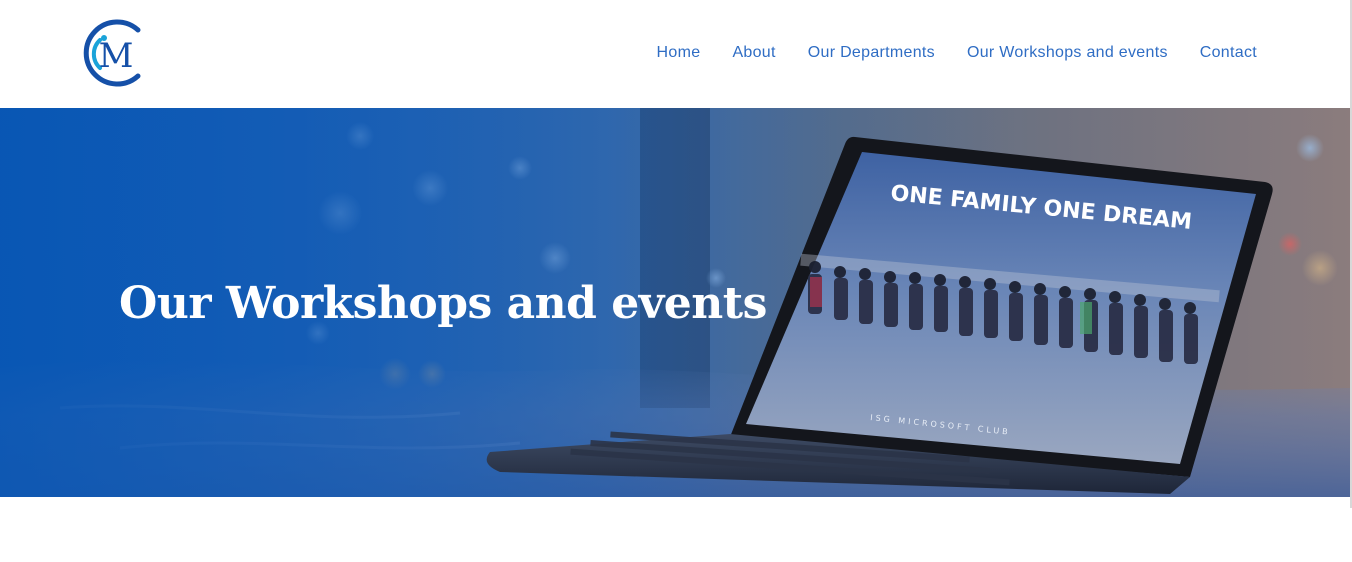 The width and height of the screenshot is (1352, 562). Describe the element at coordinates (1067, 53) in the screenshot. I see `nav-workshops-events: Our Workshops and events` at that location.